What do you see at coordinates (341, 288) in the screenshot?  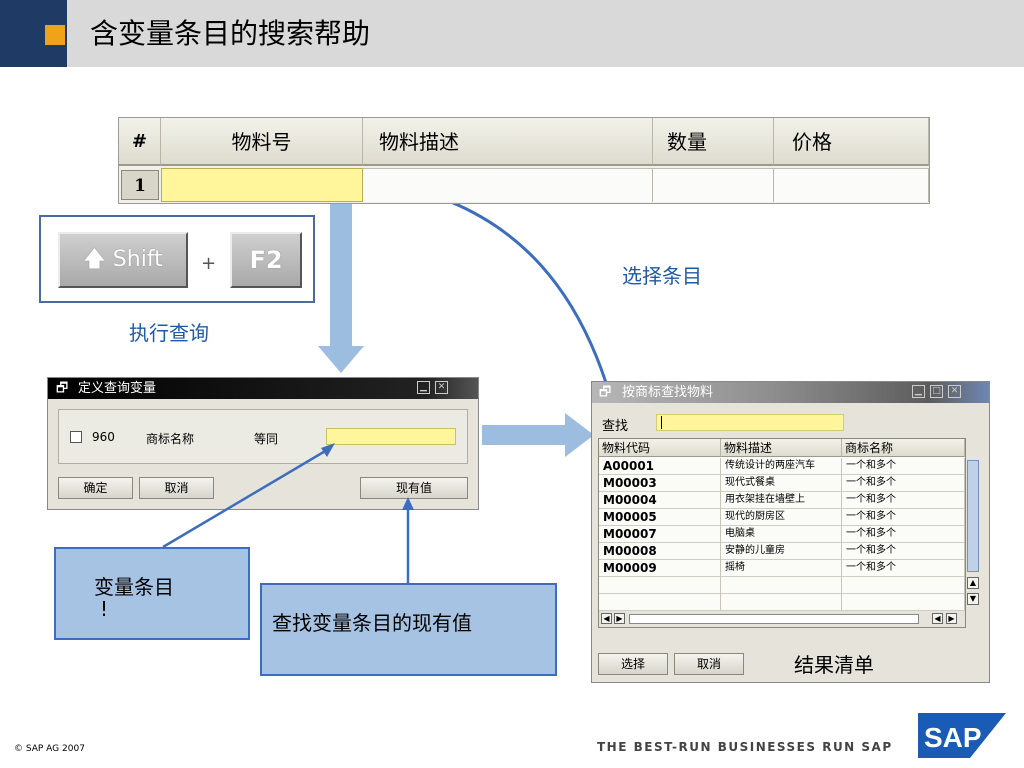 I see `down-flow-arrow` at bounding box center [341, 288].